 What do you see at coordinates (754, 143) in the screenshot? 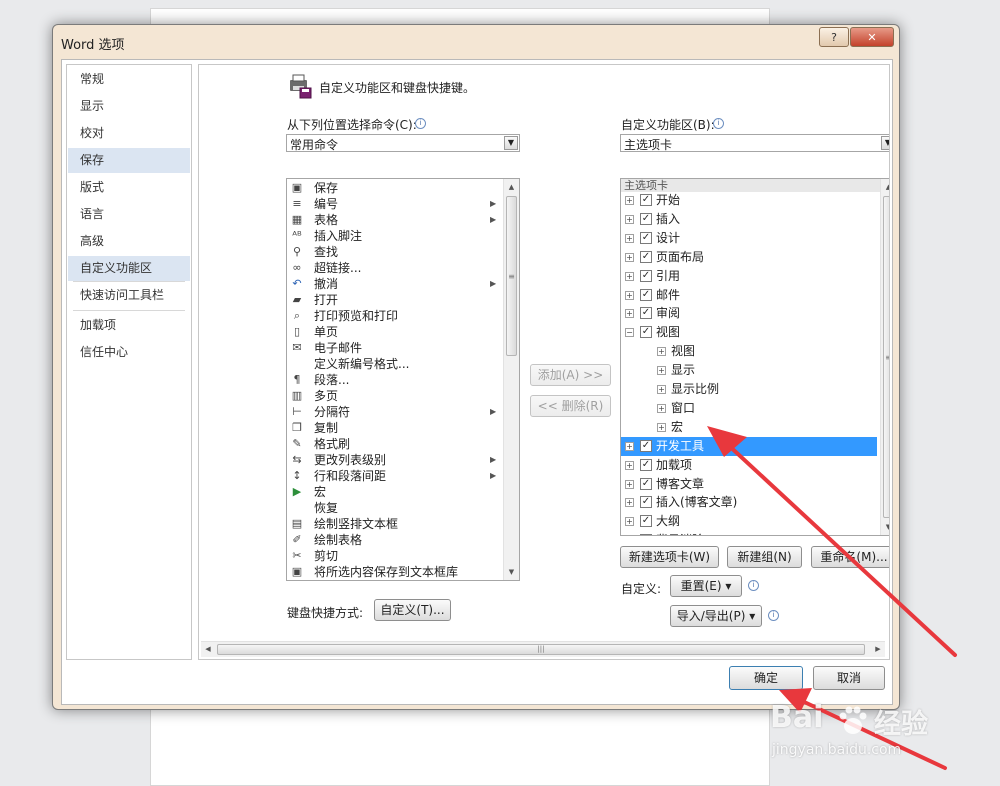
I see `customize-ribbon-combo: 主选项卡 ▼` at bounding box center [754, 143].